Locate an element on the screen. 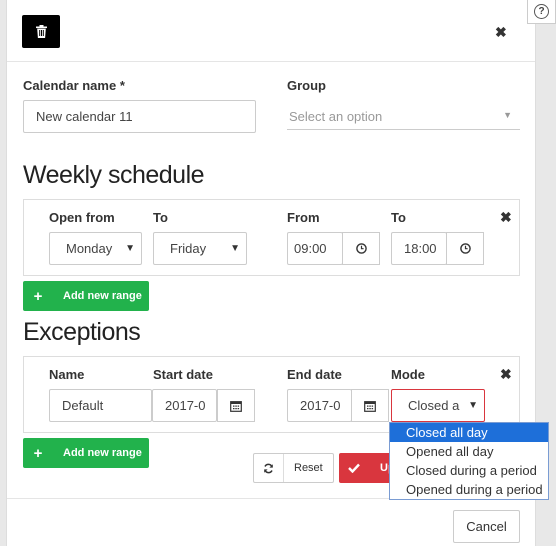  cancel-button: Cancel is located at coordinates (486, 526).